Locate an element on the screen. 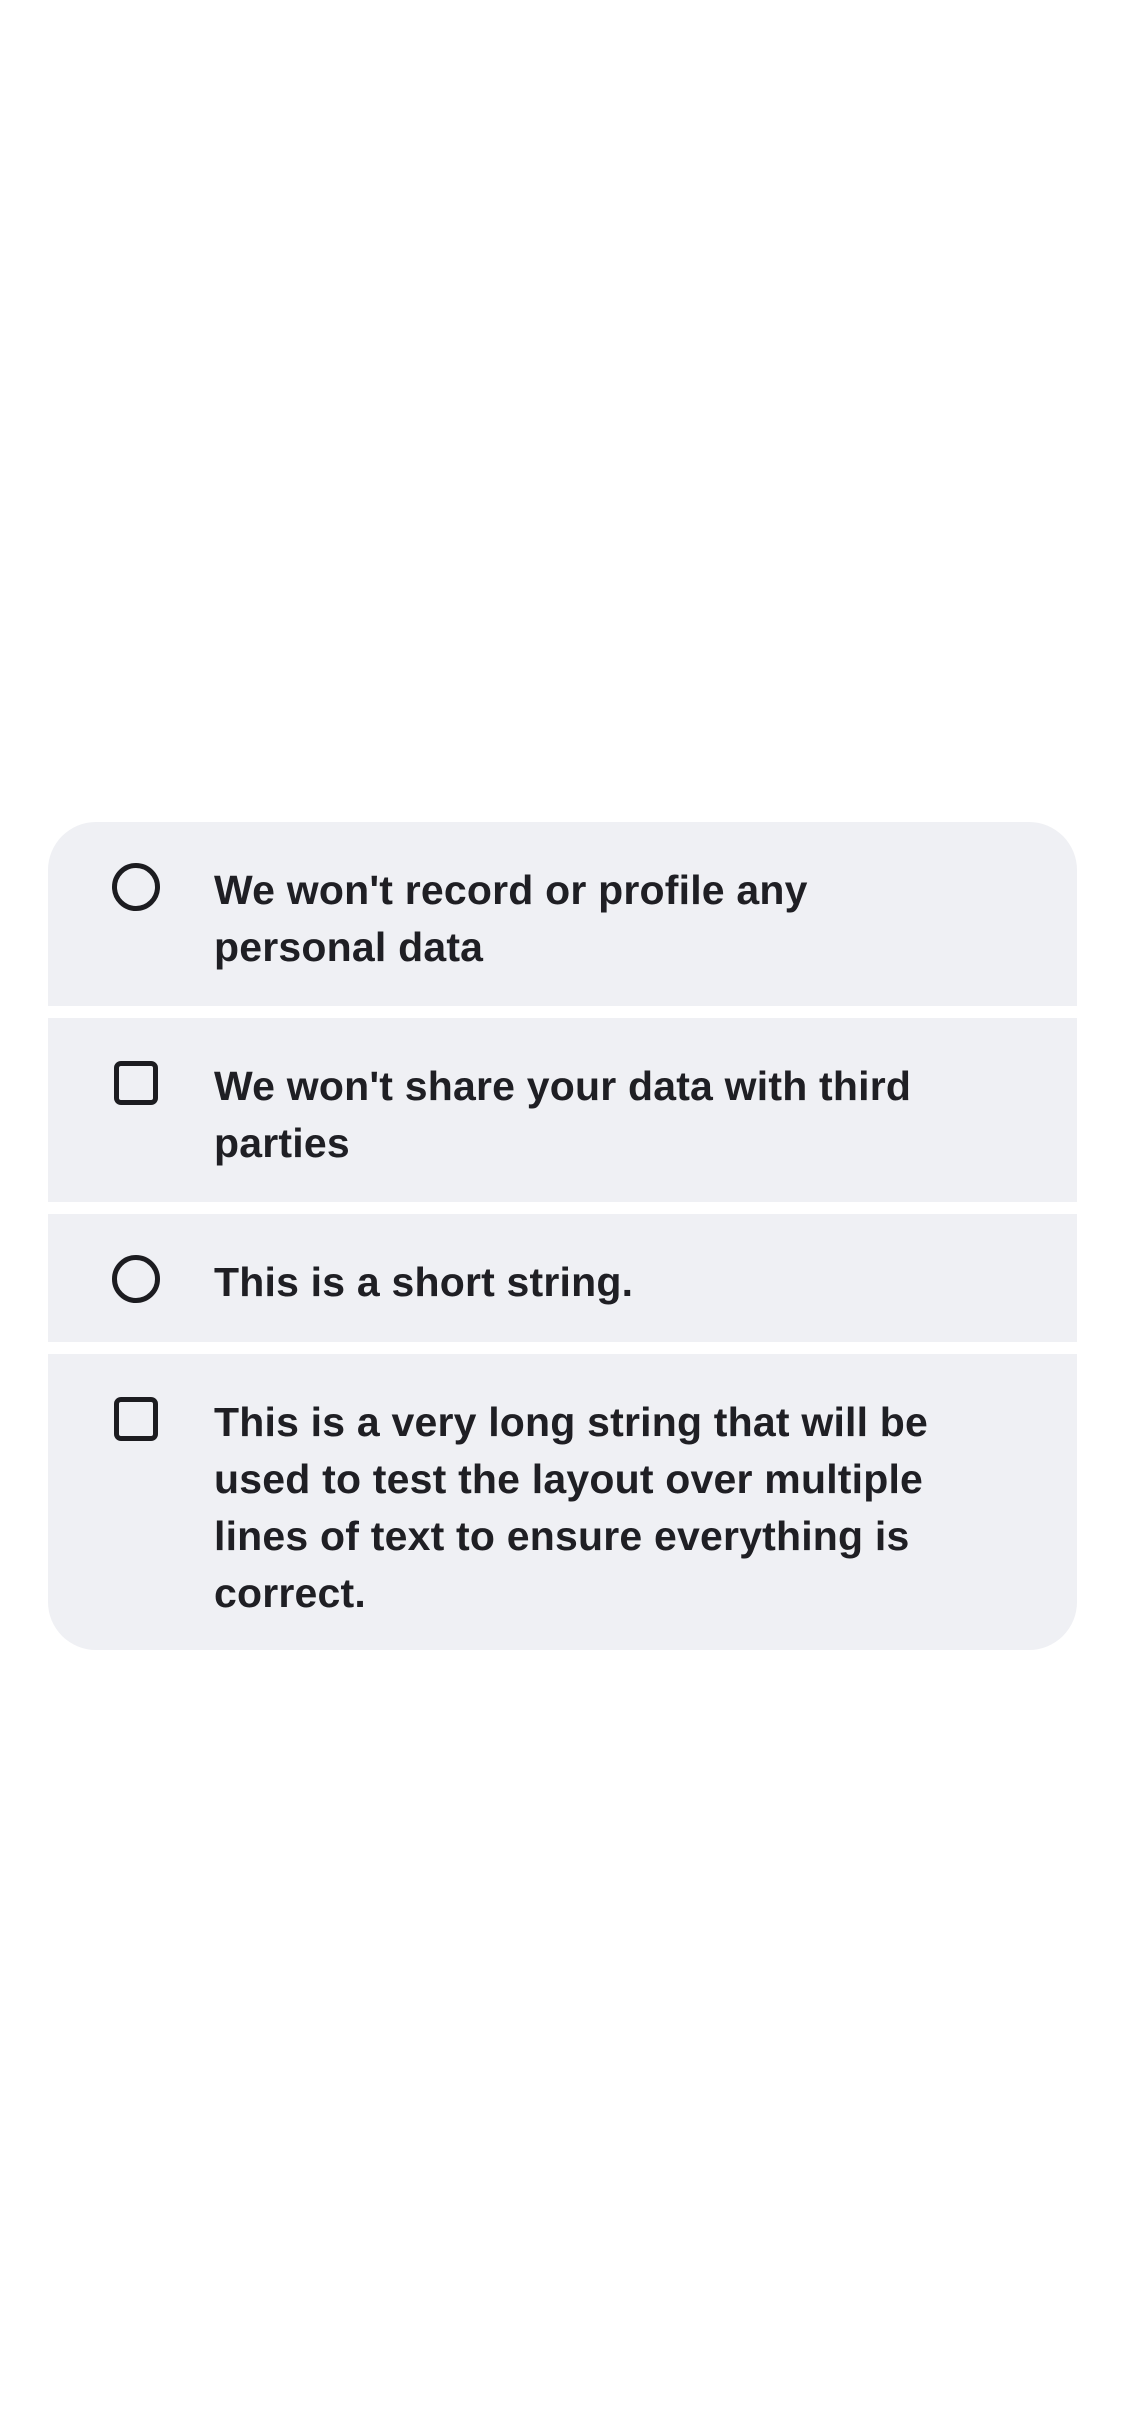  option-item-short-string: This is a short string. is located at coordinates (562, 1278).